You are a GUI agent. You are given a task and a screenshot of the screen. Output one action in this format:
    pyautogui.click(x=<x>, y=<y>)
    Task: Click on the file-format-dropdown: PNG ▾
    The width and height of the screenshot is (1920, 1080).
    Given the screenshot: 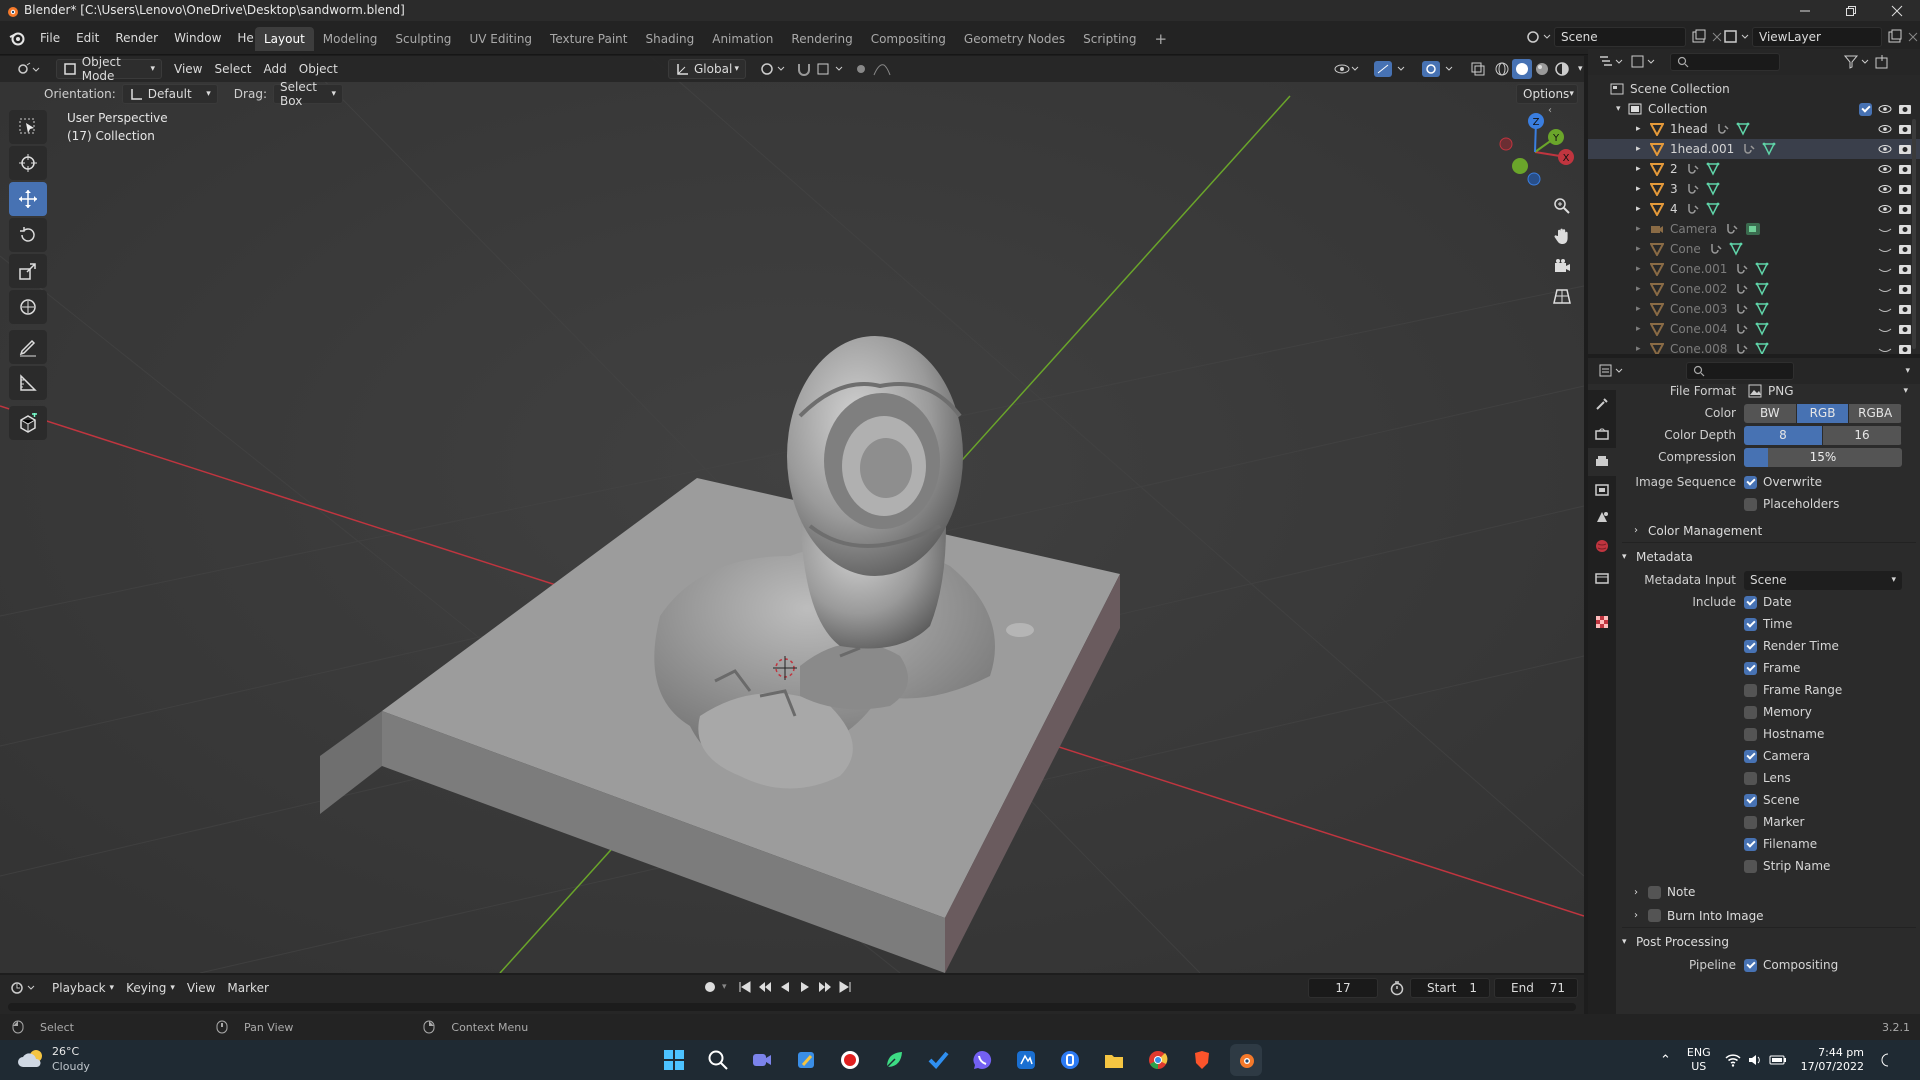 What is the action you would take?
    pyautogui.click(x=1826, y=391)
    